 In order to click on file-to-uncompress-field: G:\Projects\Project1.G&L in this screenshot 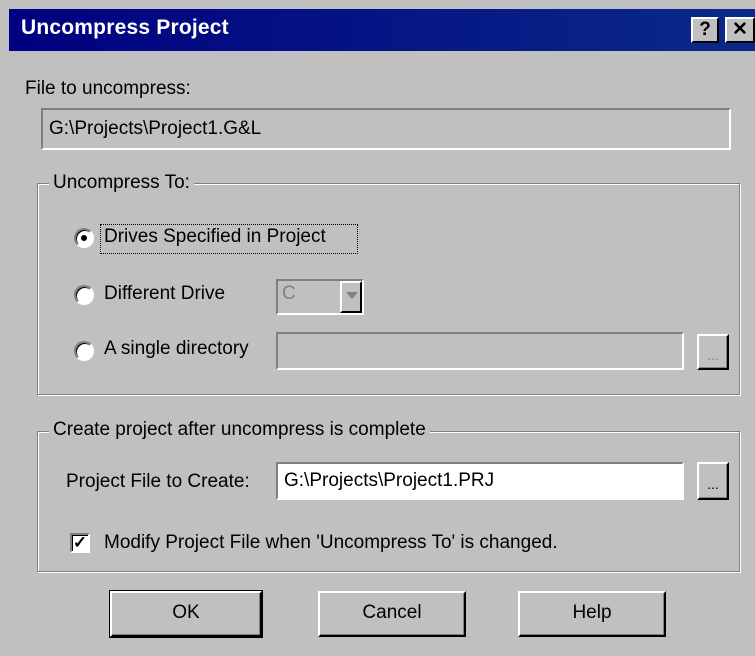, I will do `click(386, 129)`.